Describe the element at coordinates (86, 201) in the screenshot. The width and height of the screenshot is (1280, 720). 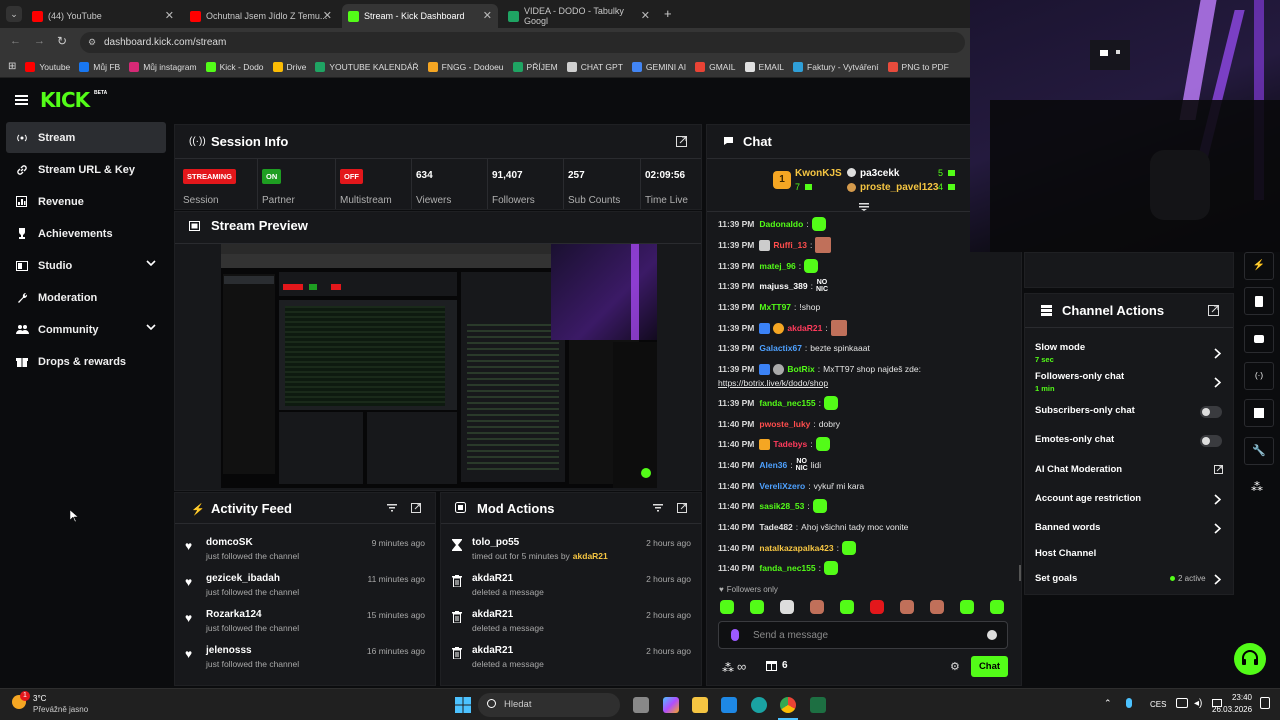
I see `sidebar-item-revenue: Revenue` at that location.